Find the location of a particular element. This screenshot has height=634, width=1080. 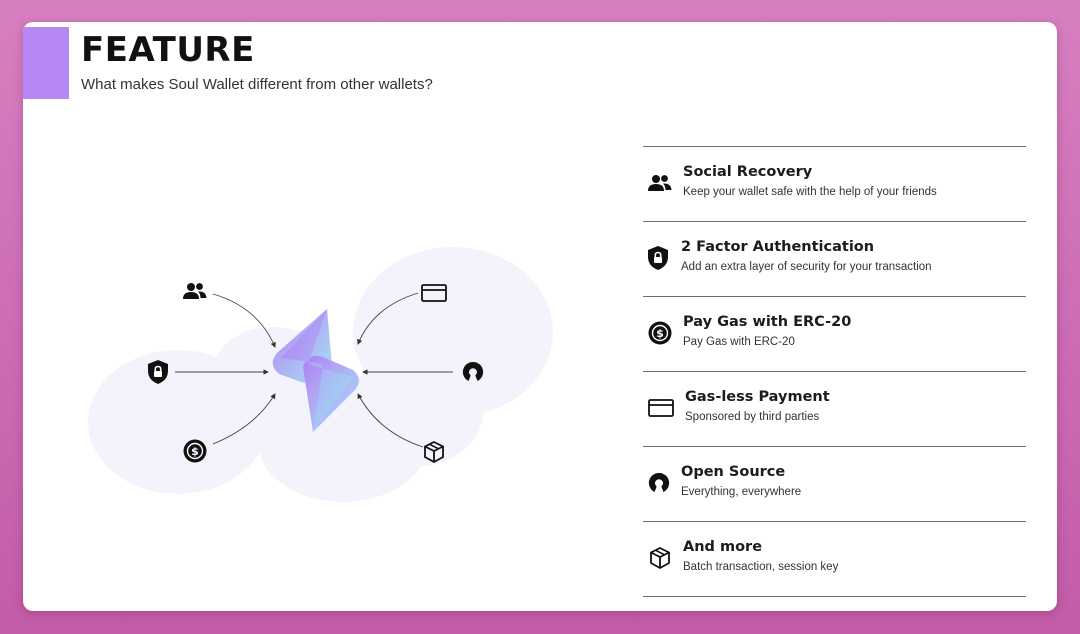

feature-title: 2 Factor Authentication is located at coordinates (778, 247).